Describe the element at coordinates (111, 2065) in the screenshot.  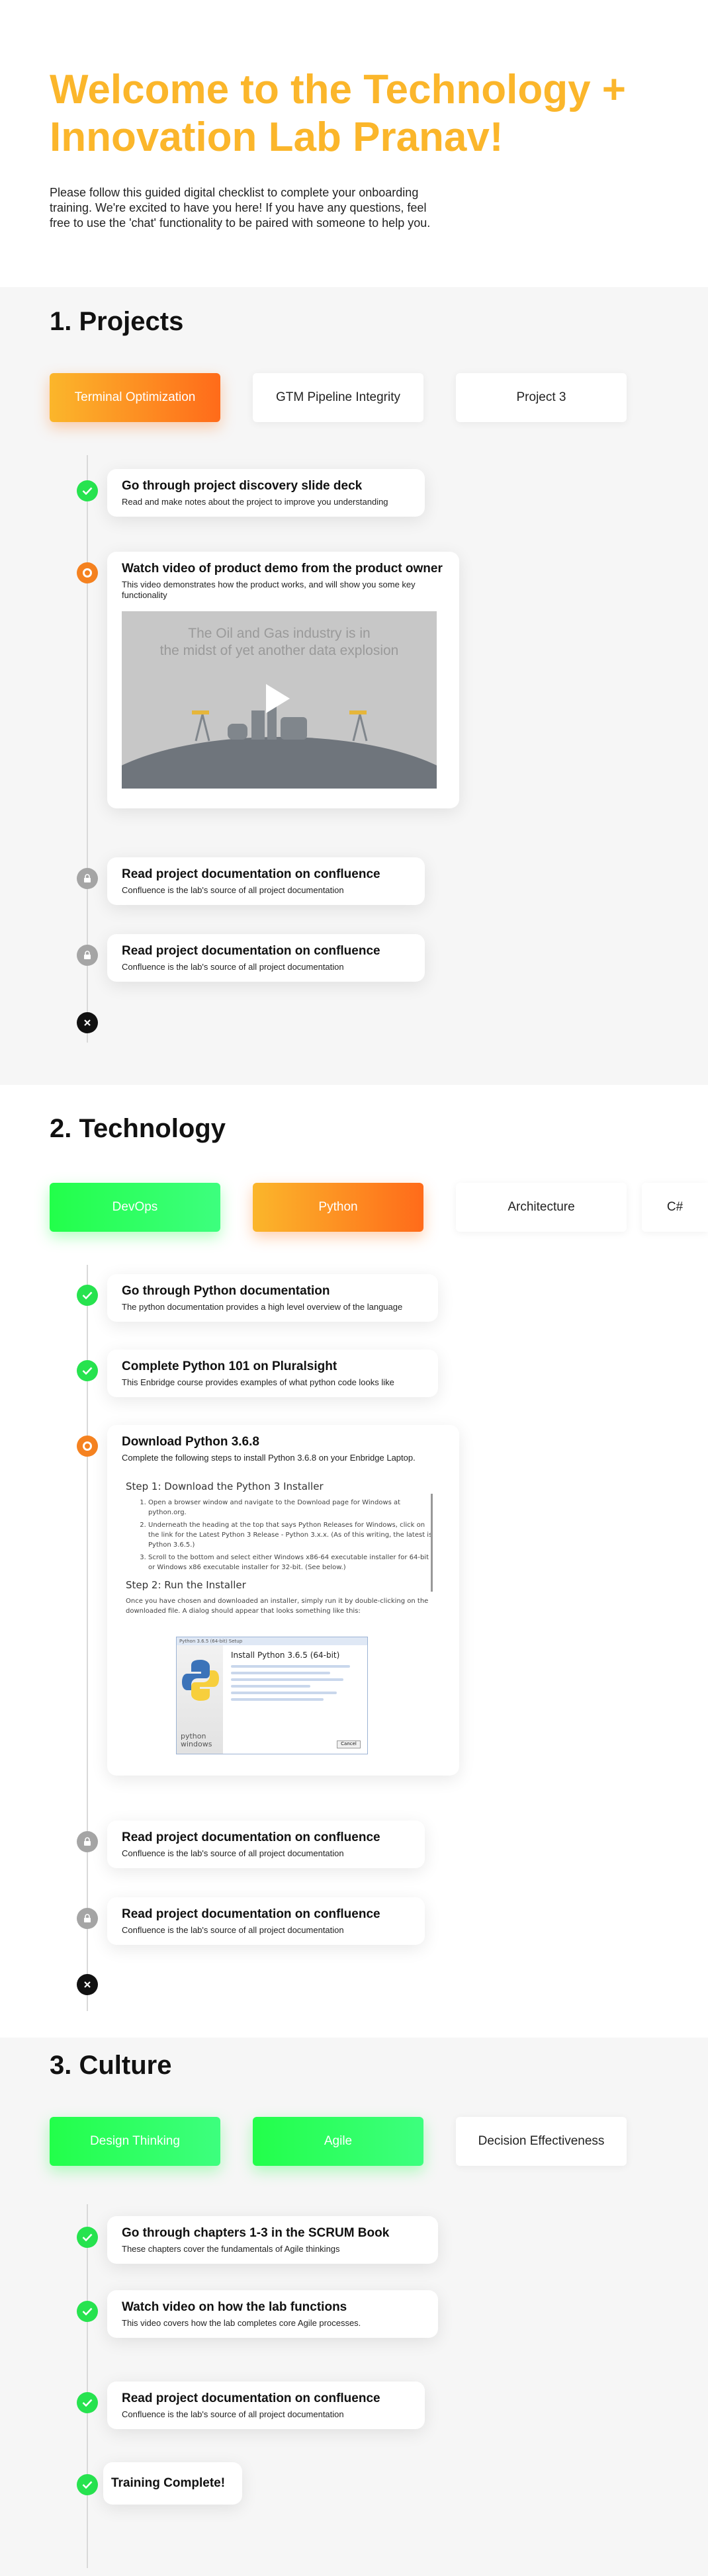
I see `section-title: 3. Culture` at that location.